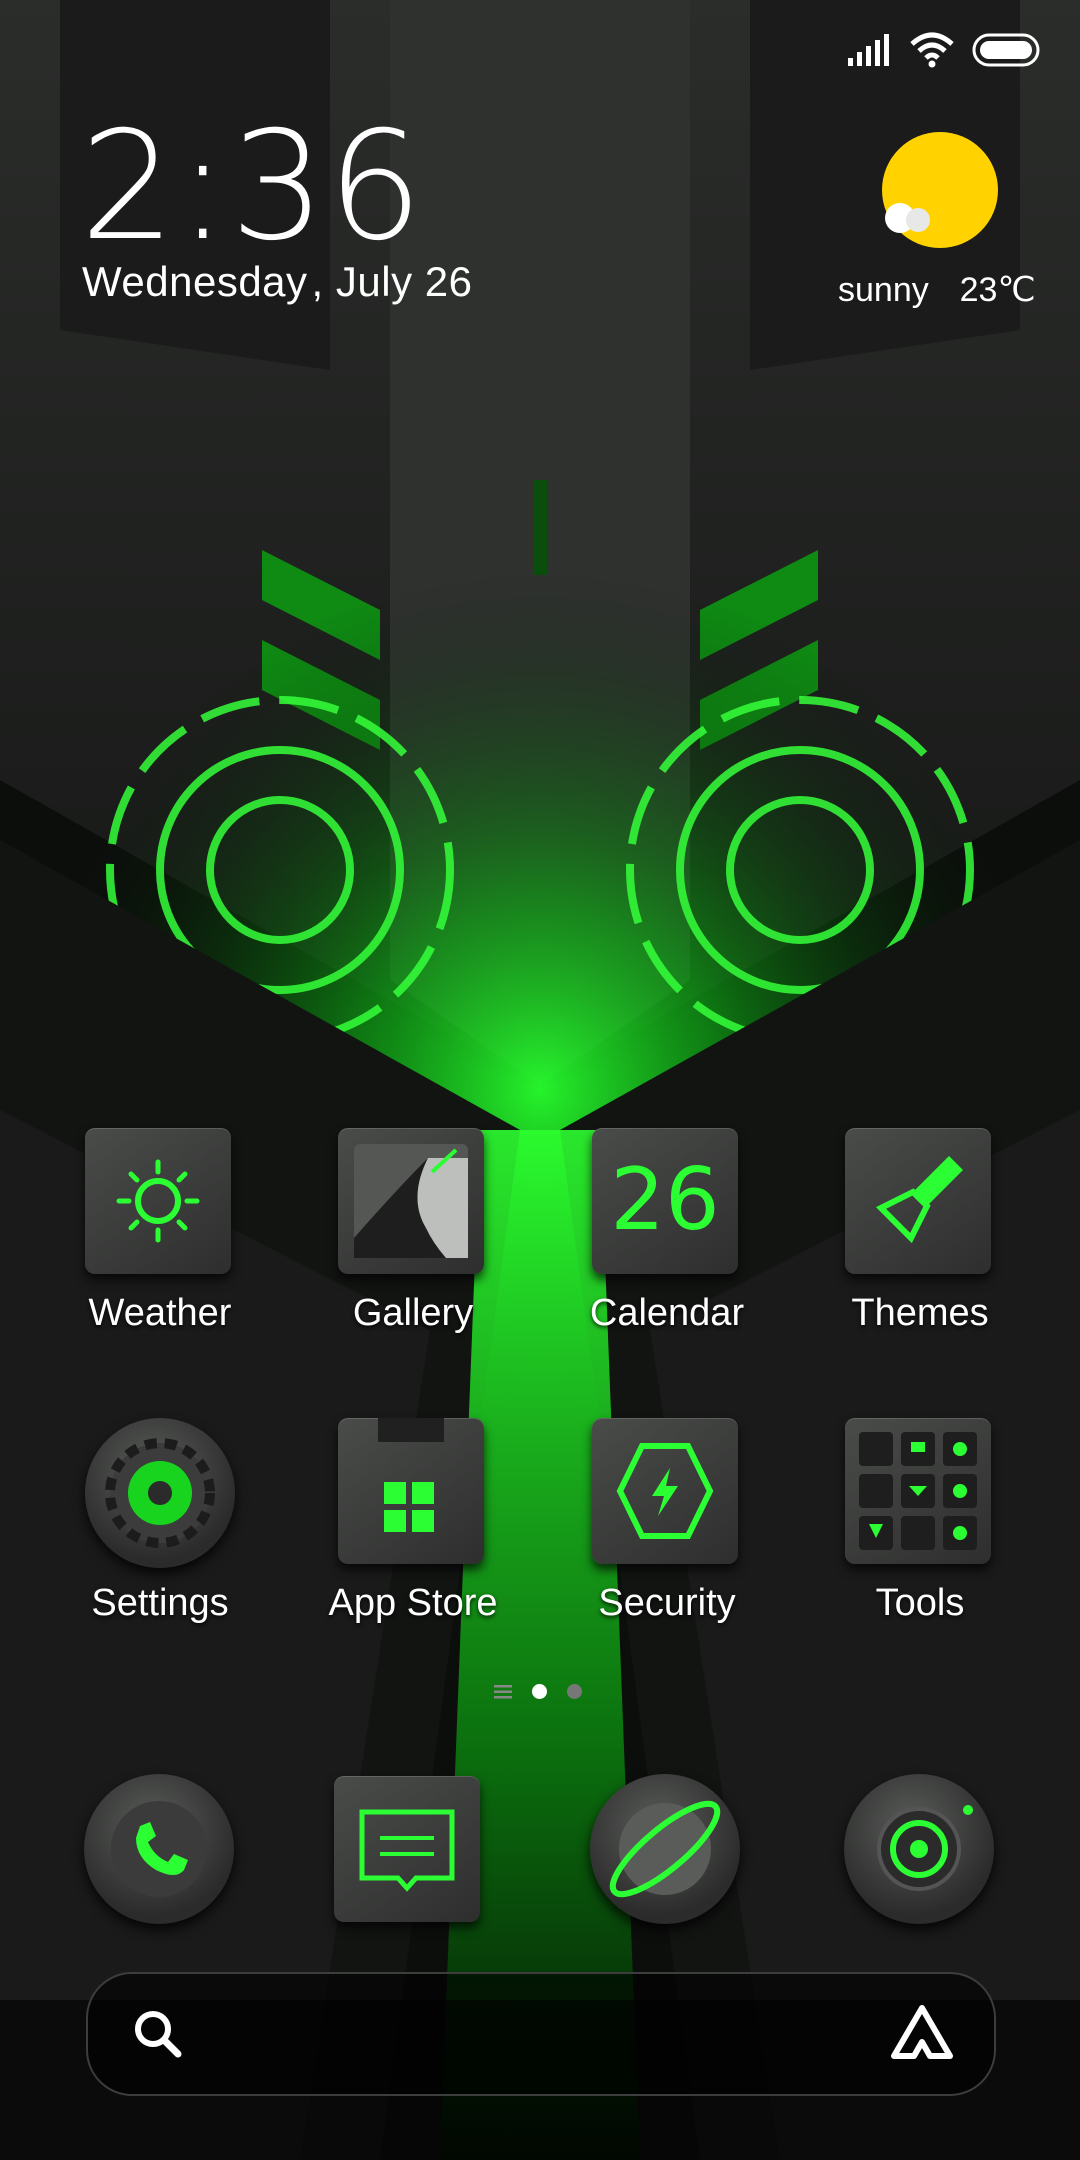  What do you see at coordinates (925, 1848) in the screenshot?
I see `camera-icon` at bounding box center [925, 1848].